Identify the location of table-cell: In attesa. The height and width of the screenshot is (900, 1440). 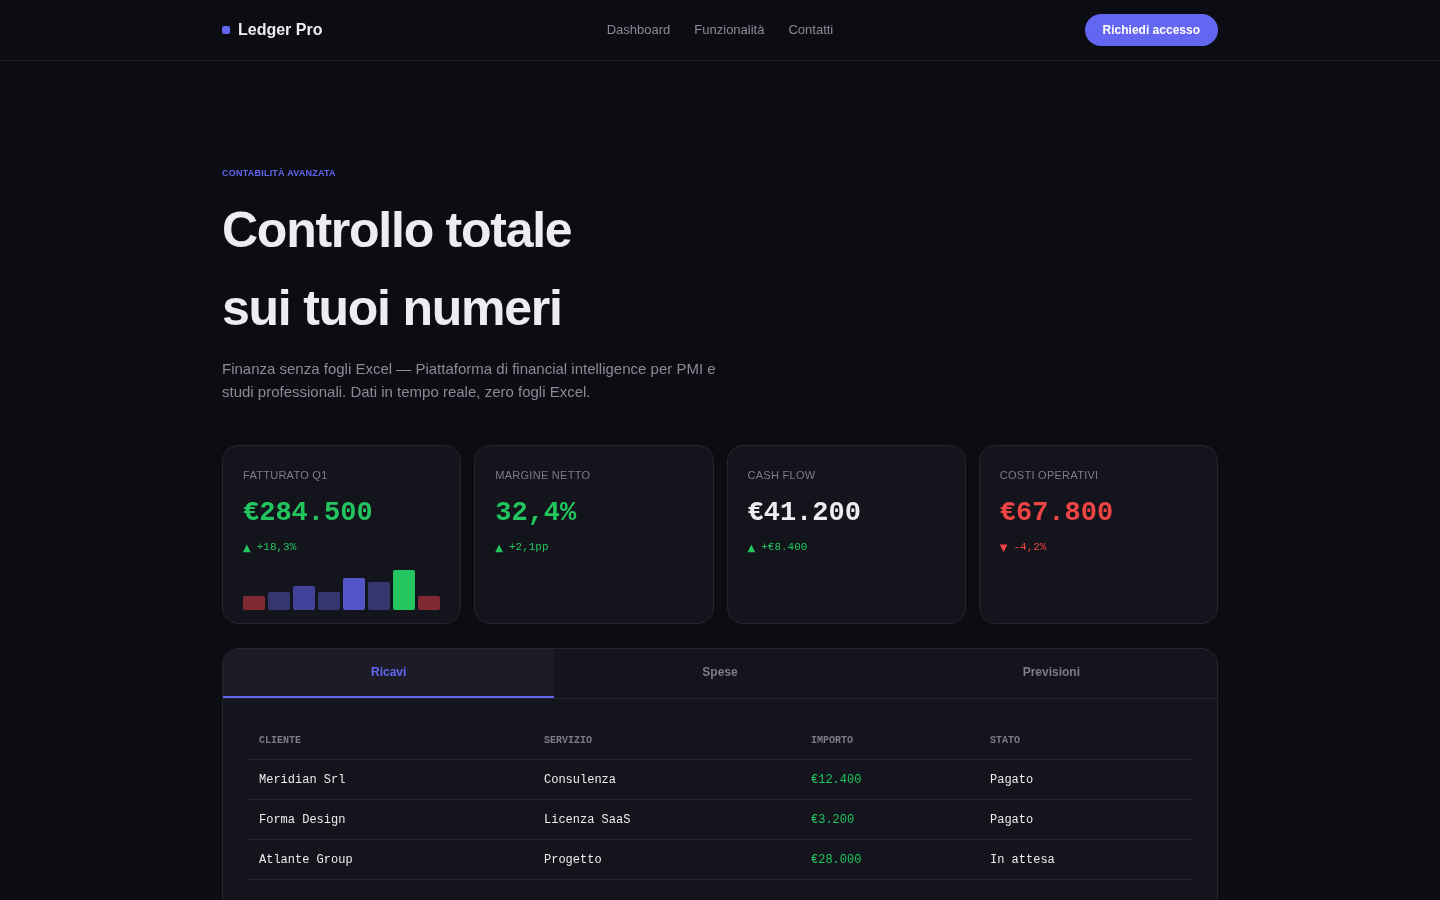
(1085, 859).